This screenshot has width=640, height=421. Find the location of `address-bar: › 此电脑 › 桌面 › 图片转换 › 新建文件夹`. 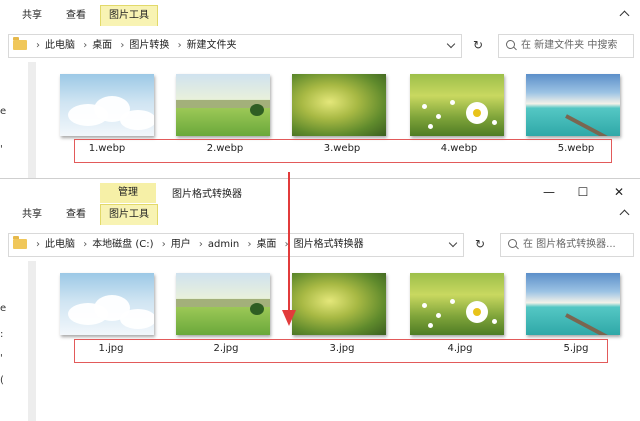

address-bar: › 此电脑 › 桌面 › 图片转换 › 新建文件夹 is located at coordinates (235, 46).